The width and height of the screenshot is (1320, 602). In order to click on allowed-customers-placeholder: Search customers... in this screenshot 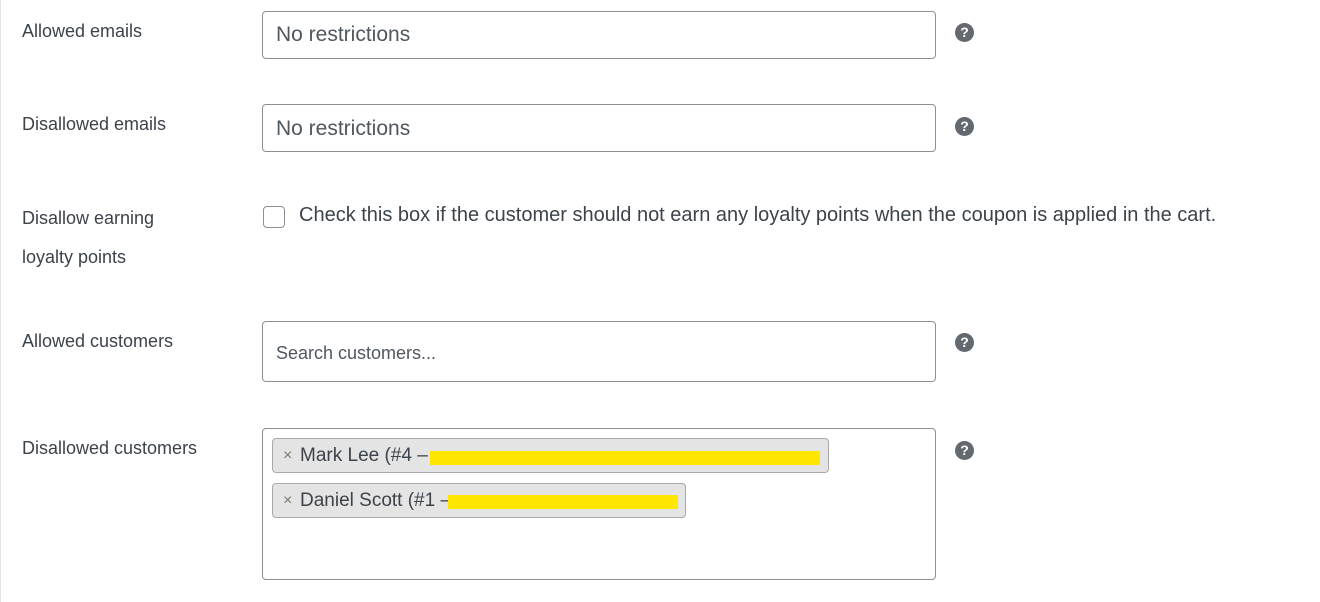, I will do `click(356, 353)`.